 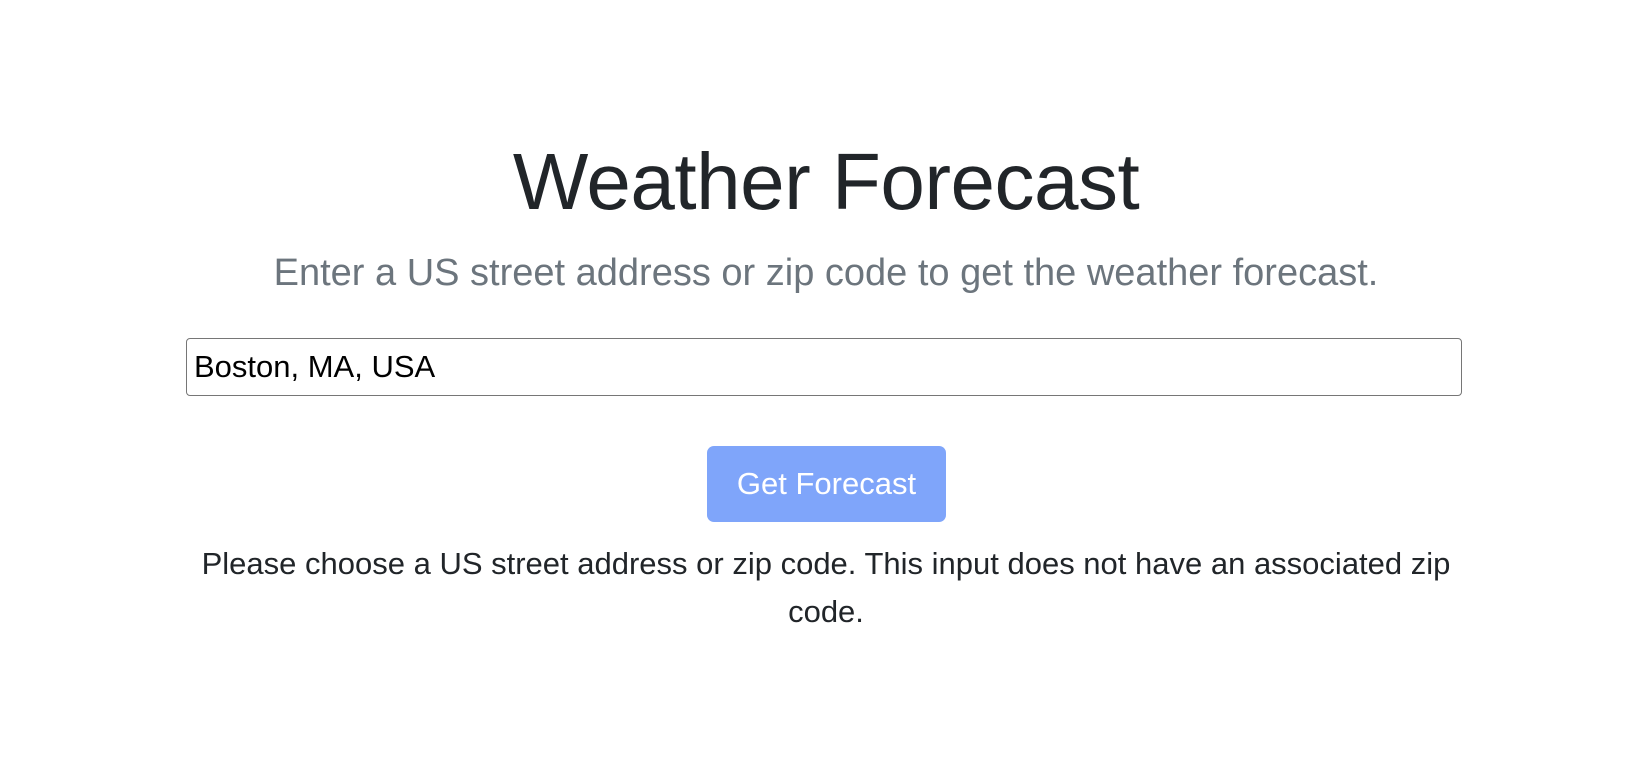 I want to click on address-input, so click(x=824, y=367).